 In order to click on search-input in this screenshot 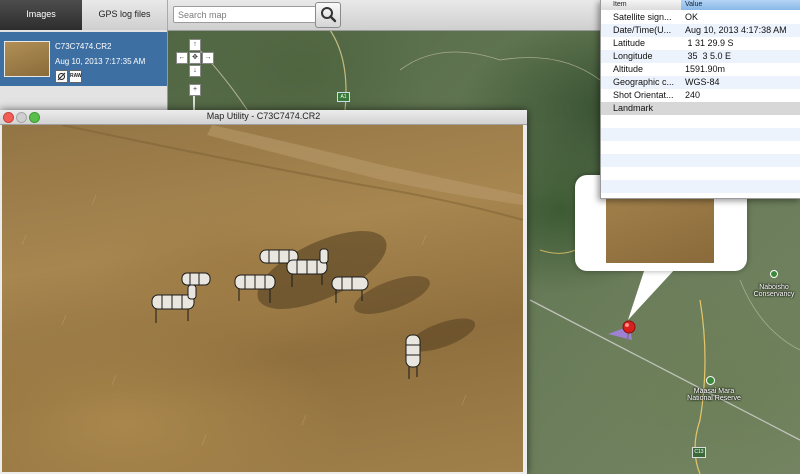, I will do `click(246, 14)`.